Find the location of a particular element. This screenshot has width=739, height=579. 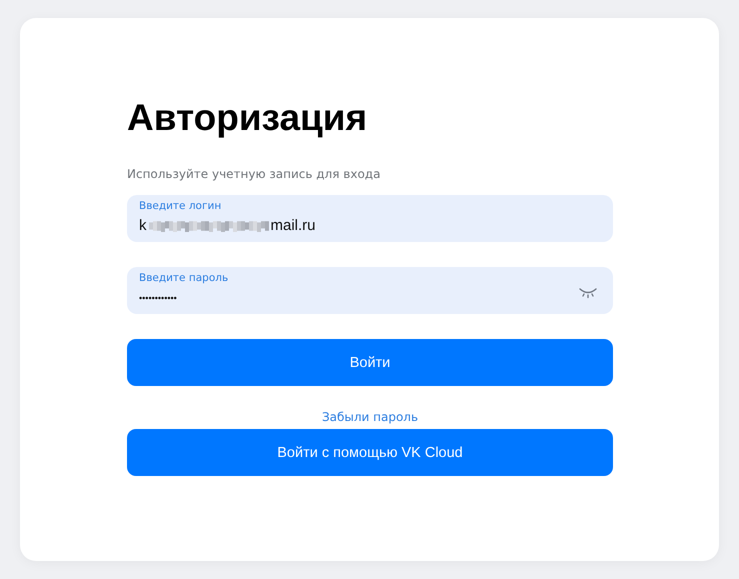

page-title: Авторизация is located at coordinates (247, 118).